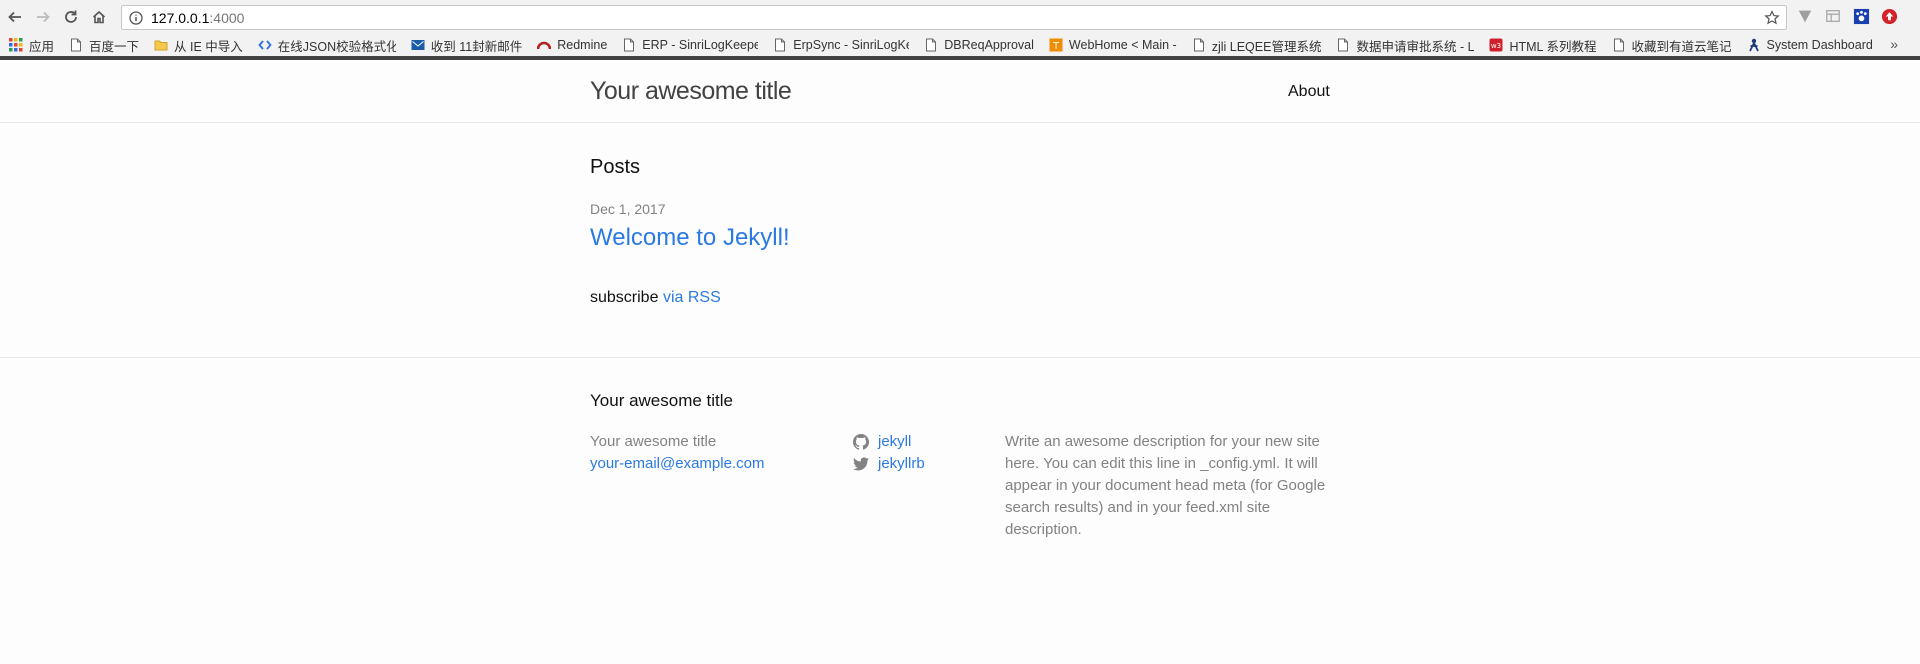 The width and height of the screenshot is (1920, 664). What do you see at coordinates (861, 464) in the screenshot?
I see `twitter-icon` at bounding box center [861, 464].